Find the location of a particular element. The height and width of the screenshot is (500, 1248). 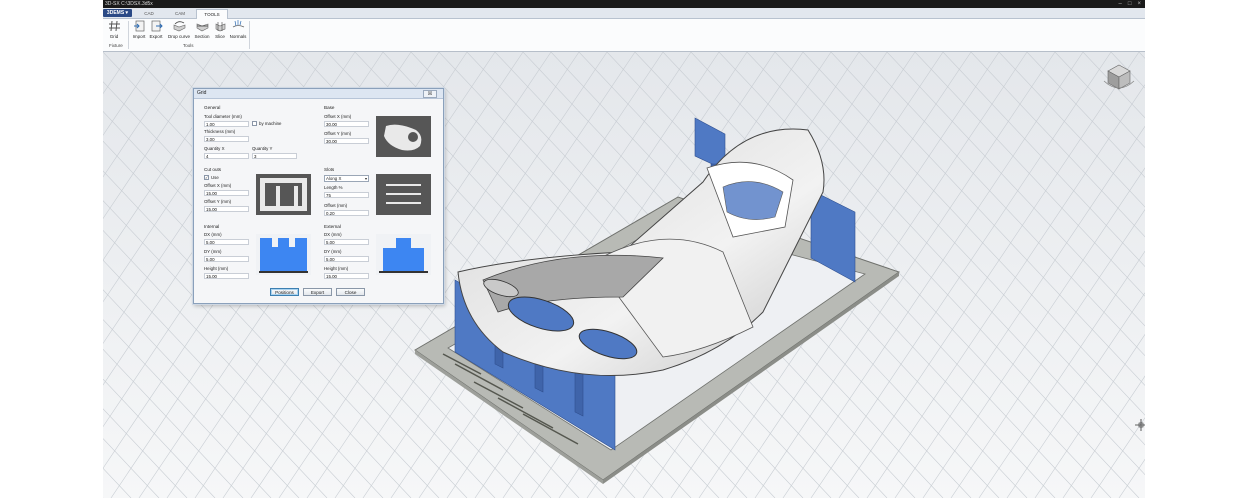

tab-tools: TOOLS is located at coordinates (212, 14).